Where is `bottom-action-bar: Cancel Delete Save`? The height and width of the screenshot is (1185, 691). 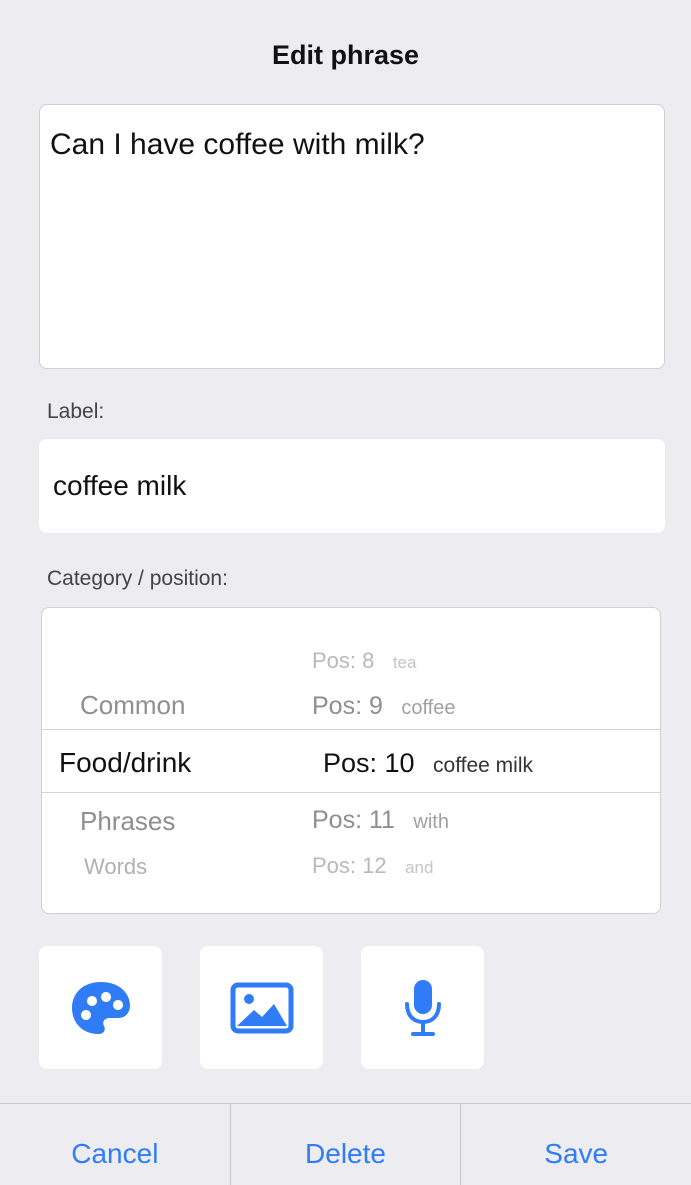 bottom-action-bar: Cancel Delete Save is located at coordinates (345, 1144).